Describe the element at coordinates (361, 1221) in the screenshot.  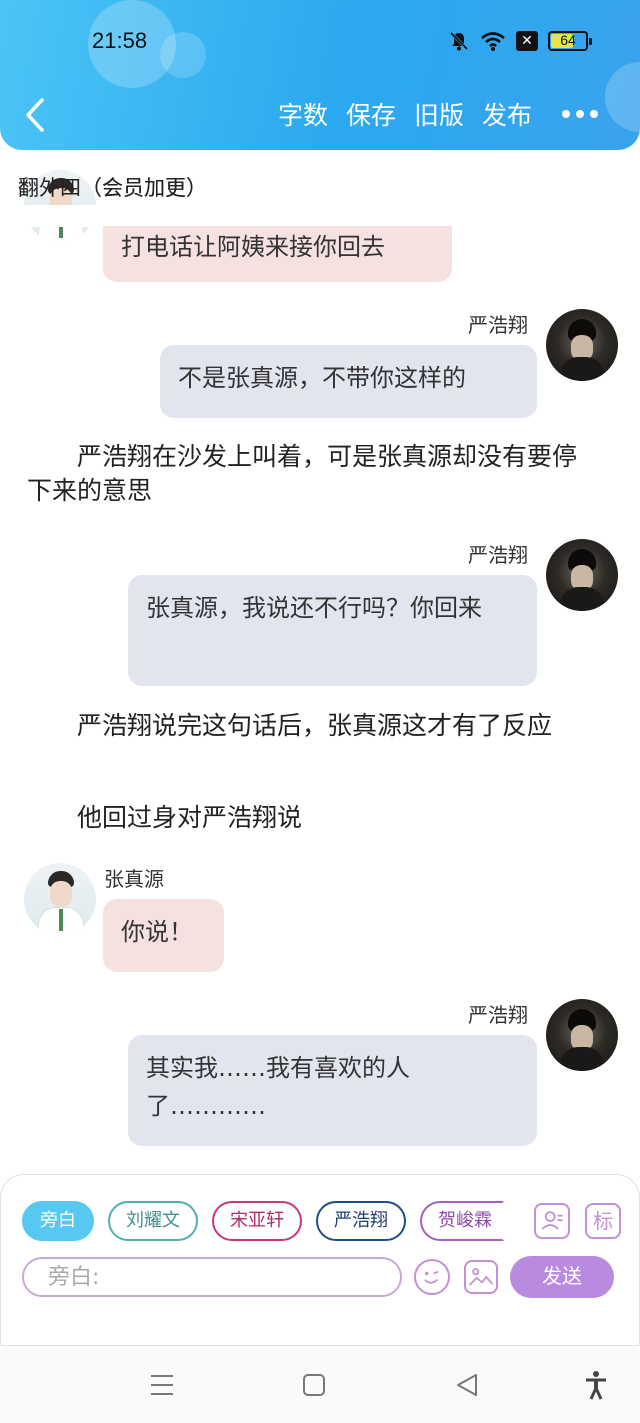
I see `role-chip: 严浩翔` at that location.